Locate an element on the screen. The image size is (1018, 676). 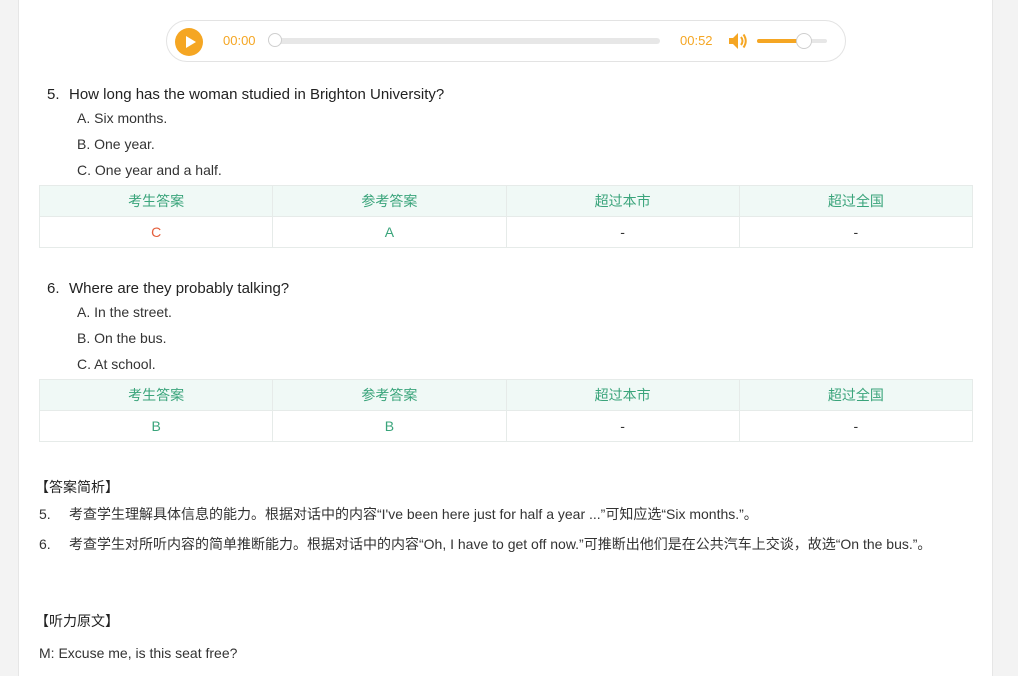
student-answer: C is located at coordinates (156, 232).